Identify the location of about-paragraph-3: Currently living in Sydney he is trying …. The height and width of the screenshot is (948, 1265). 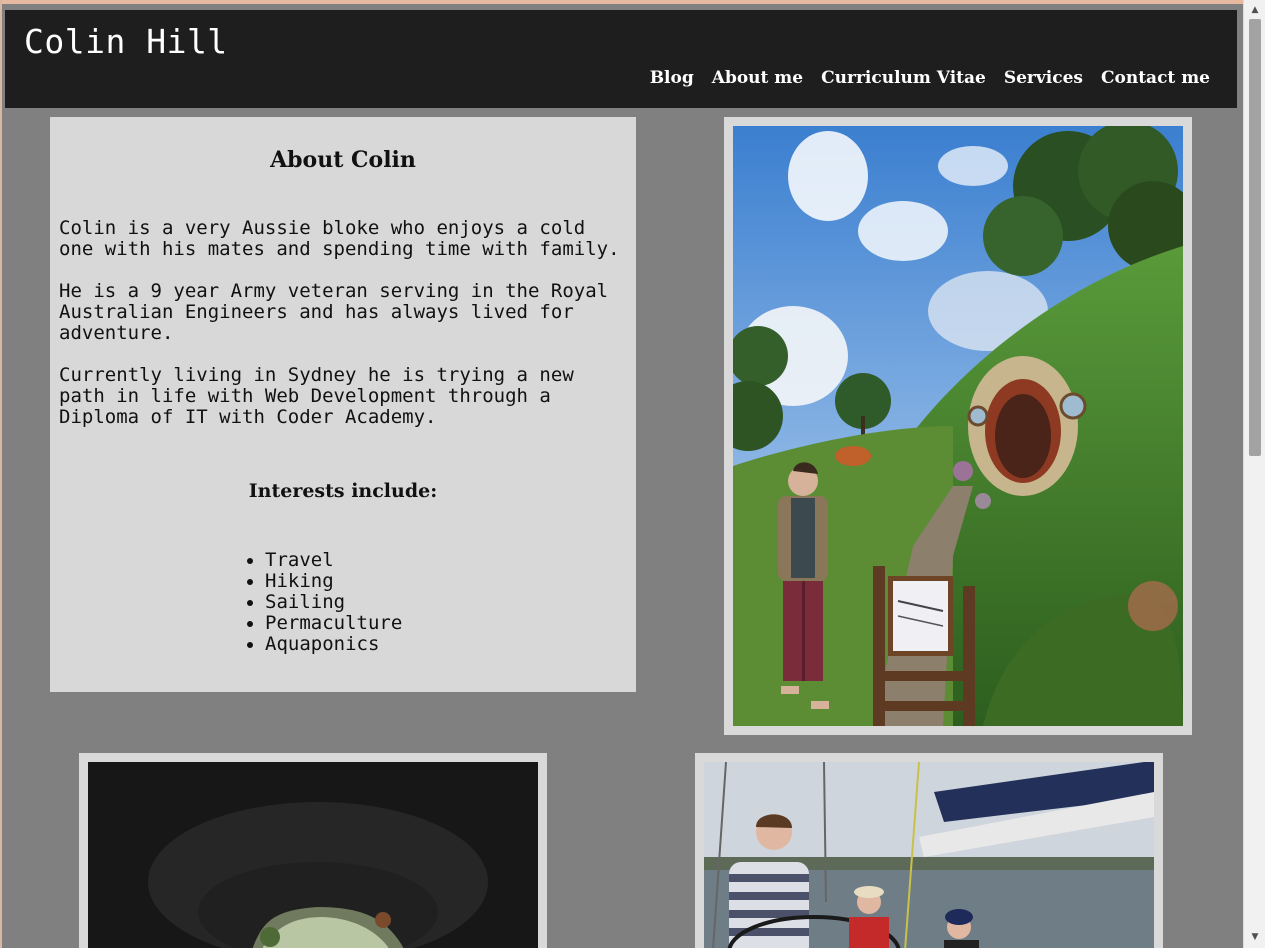
(316, 396).